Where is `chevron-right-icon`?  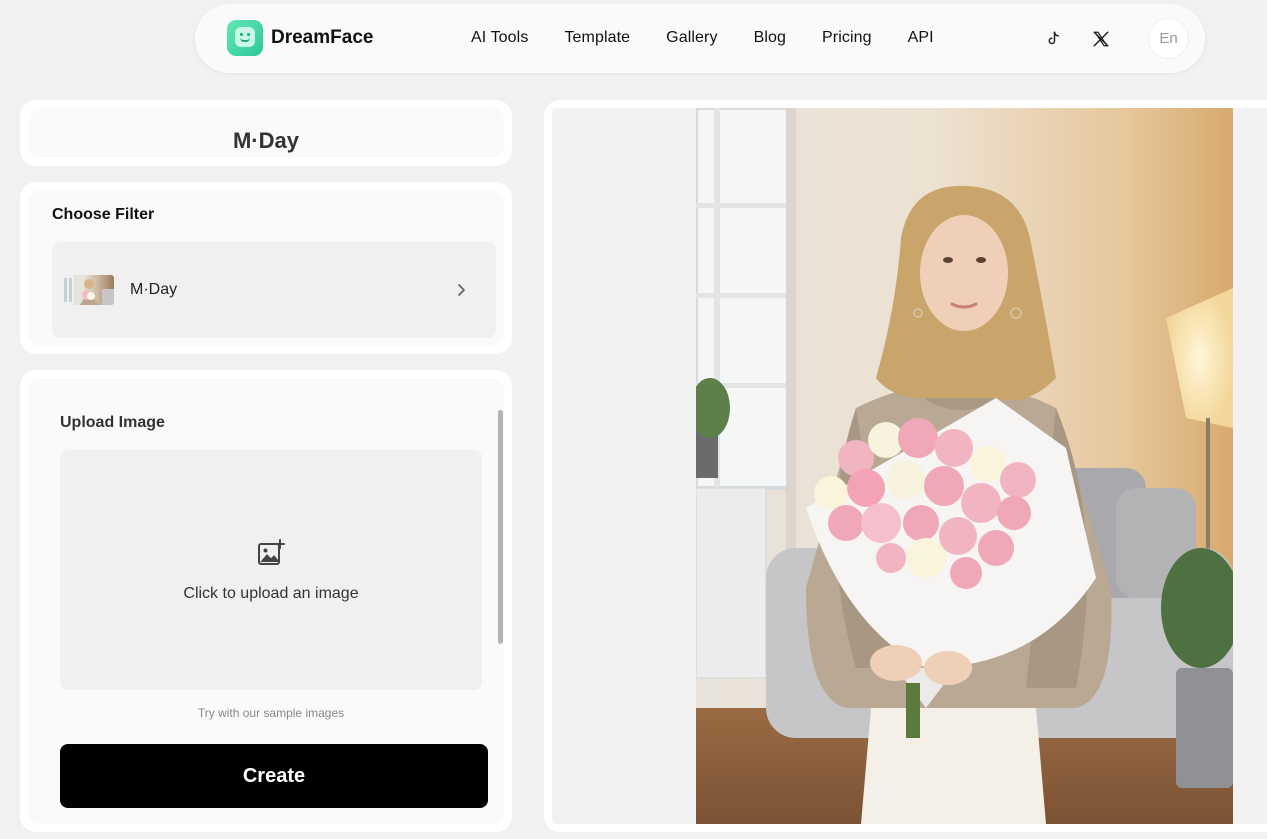 chevron-right-icon is located at coordinates (461, 290).